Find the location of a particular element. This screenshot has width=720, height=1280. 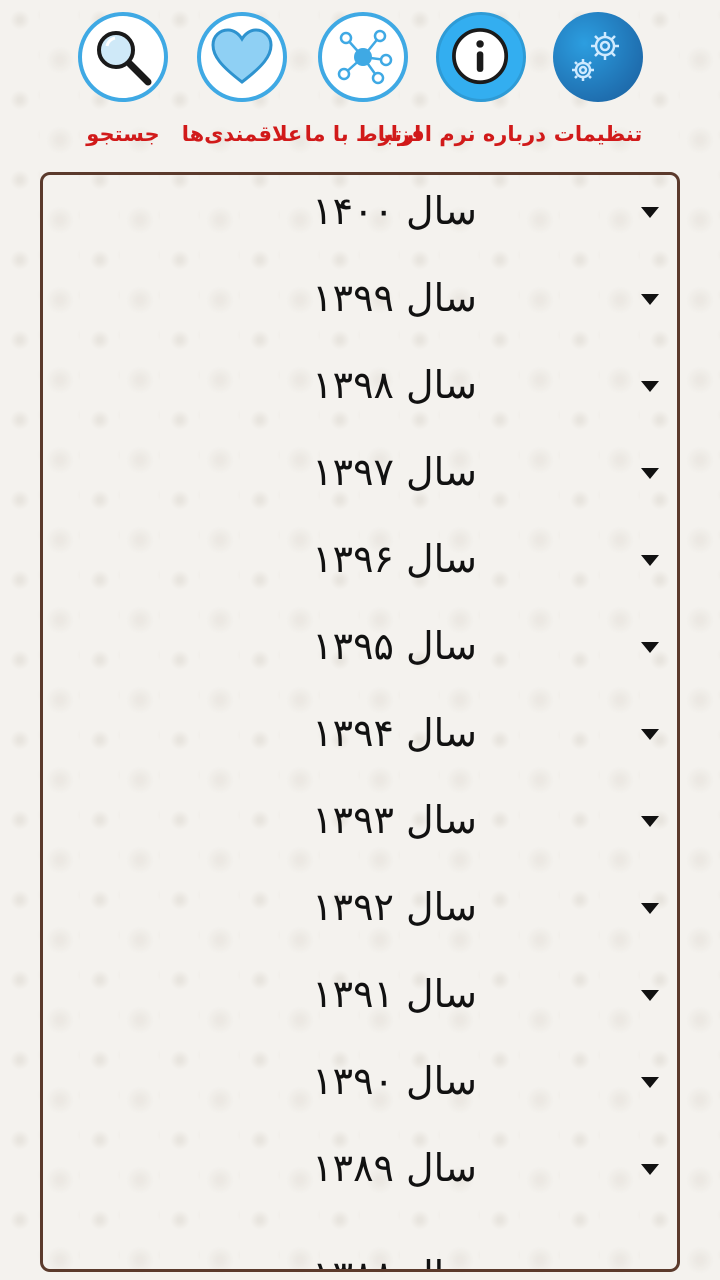

contact-us-button: ارتباط با ما is located at coordinates (363, 79).